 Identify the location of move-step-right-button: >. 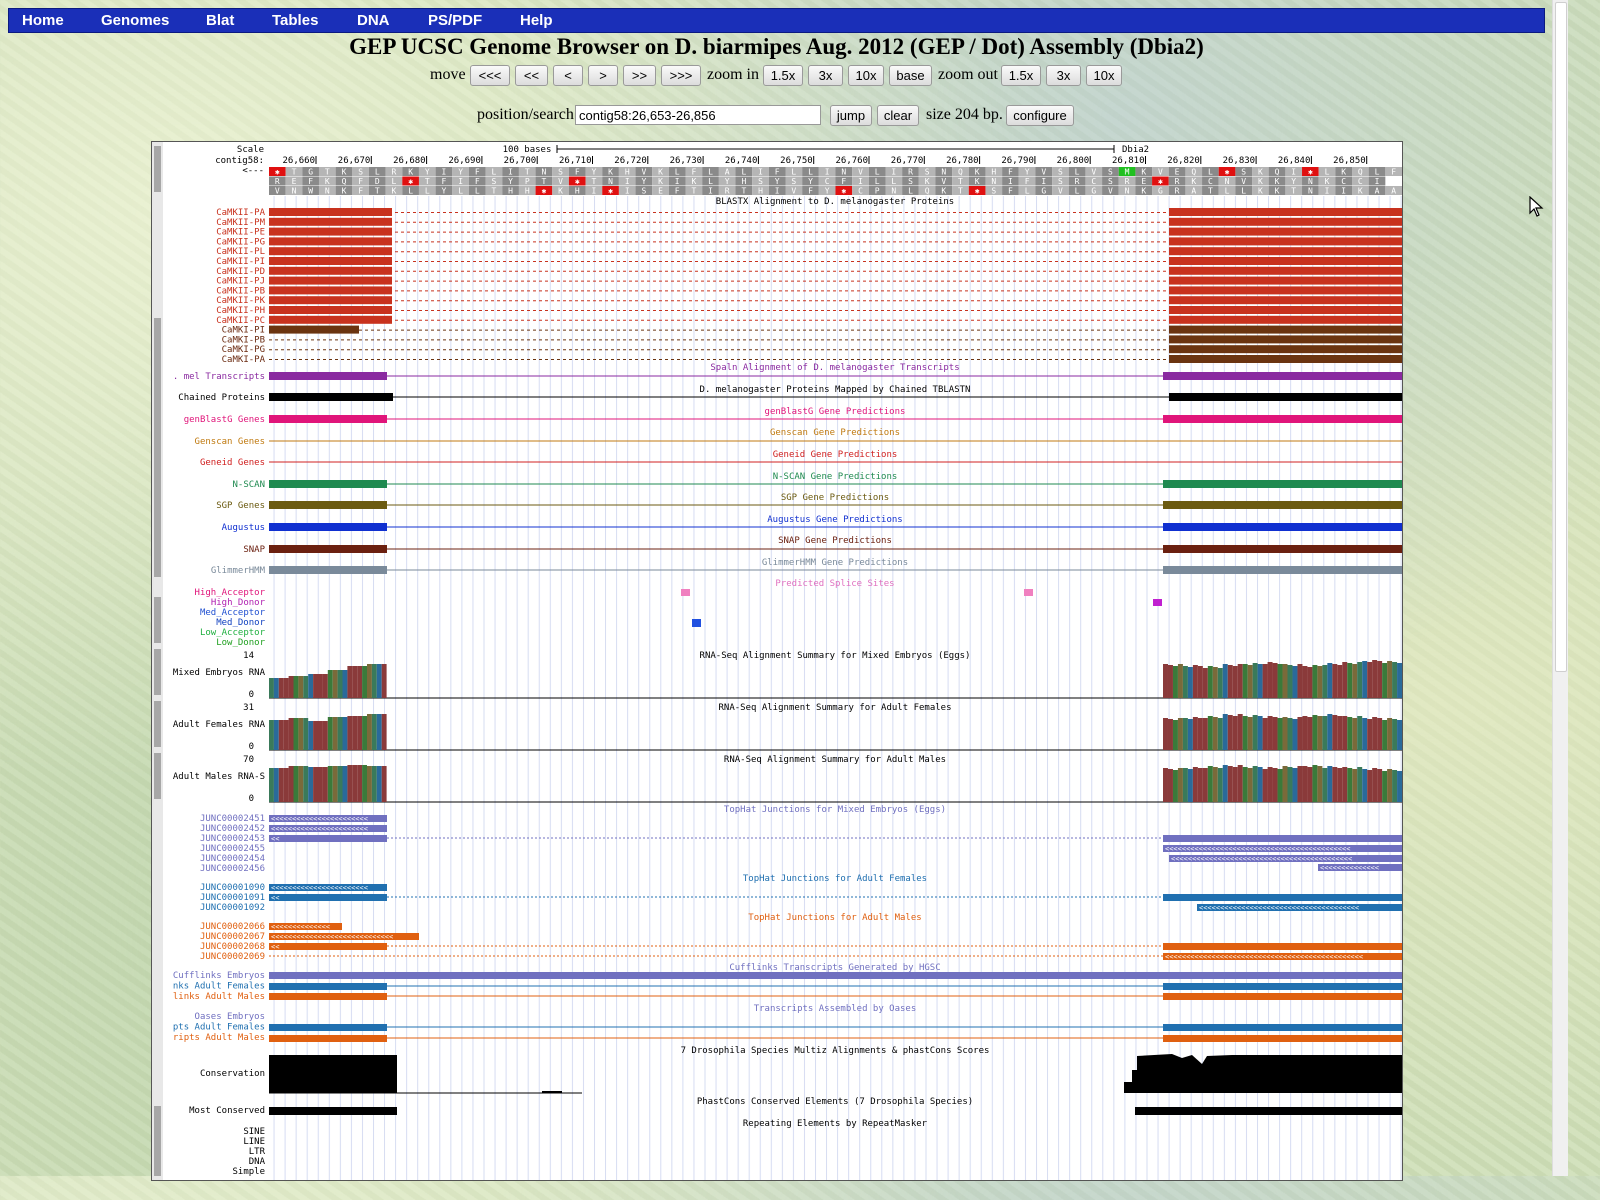
(603, 75).